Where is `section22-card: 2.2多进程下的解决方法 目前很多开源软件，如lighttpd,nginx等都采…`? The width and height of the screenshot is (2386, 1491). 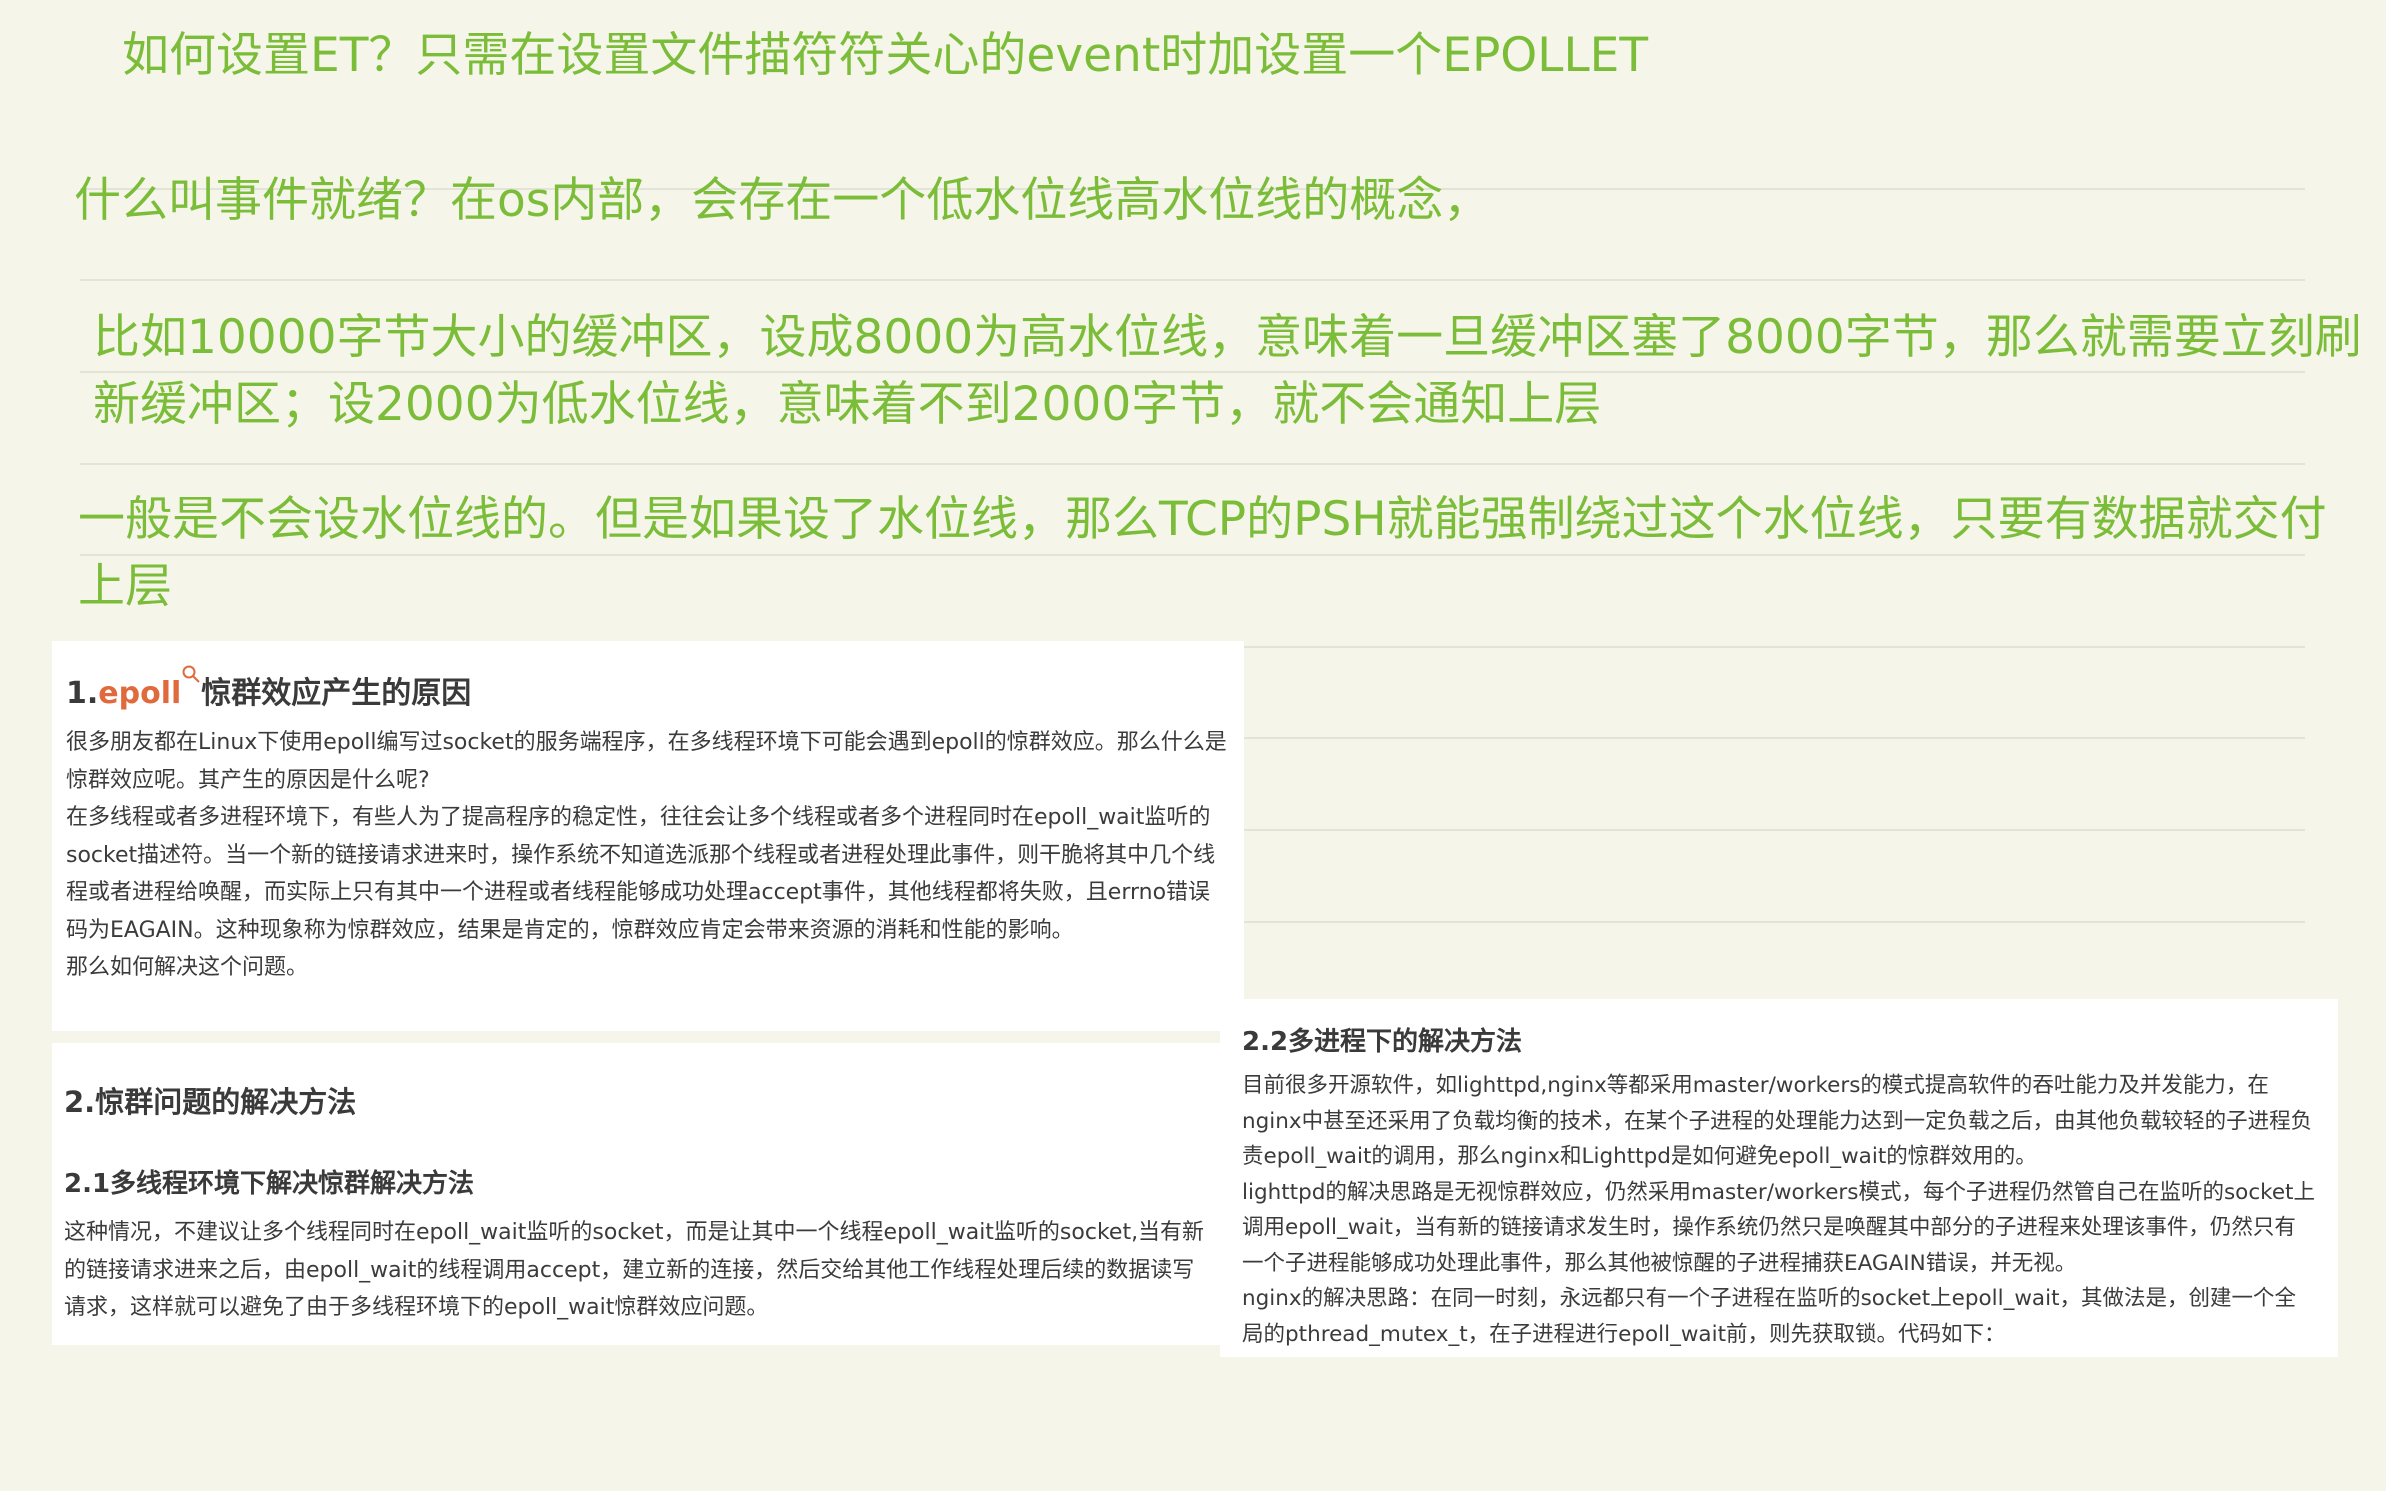 section22-card: 2.2多进程下的解决方法 目前很多开源软件，如lighttpd,nginx等都采… is located at coordinates (1779, 1178).